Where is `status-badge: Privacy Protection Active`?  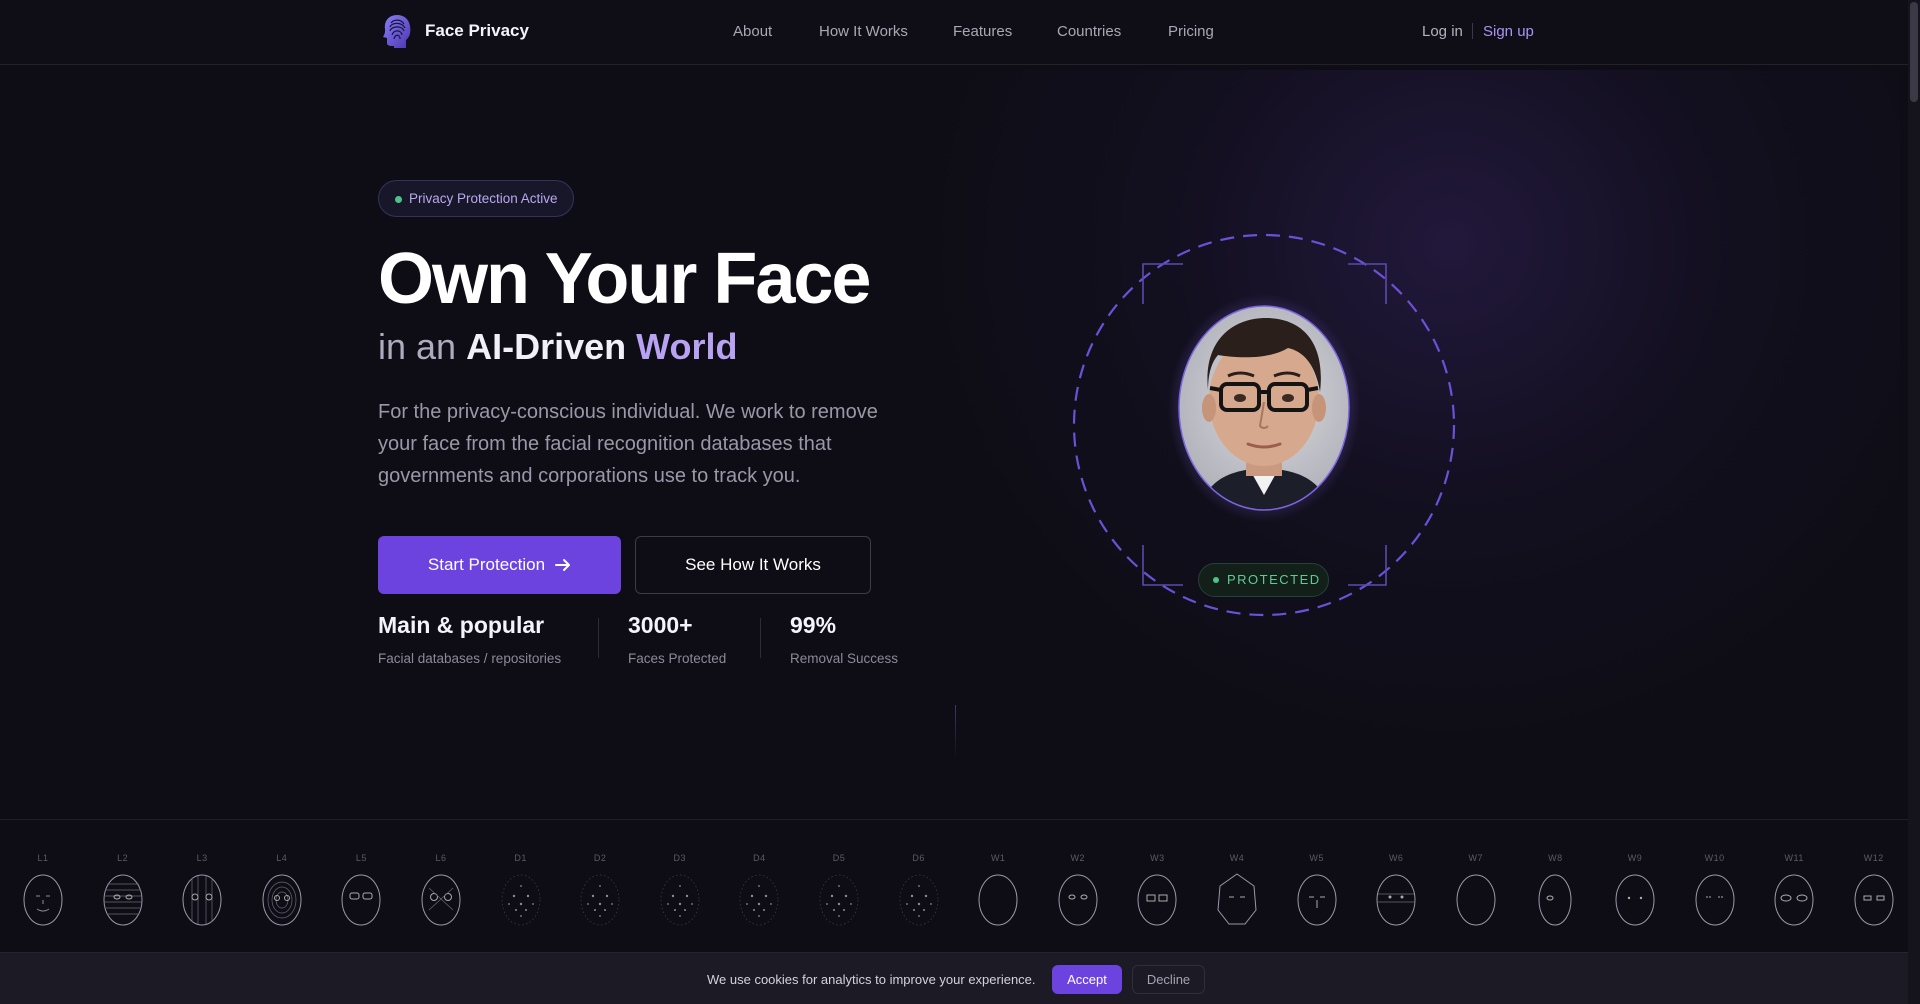 status-badge: Privacy Protection Active is located at coordinates (476, 198).